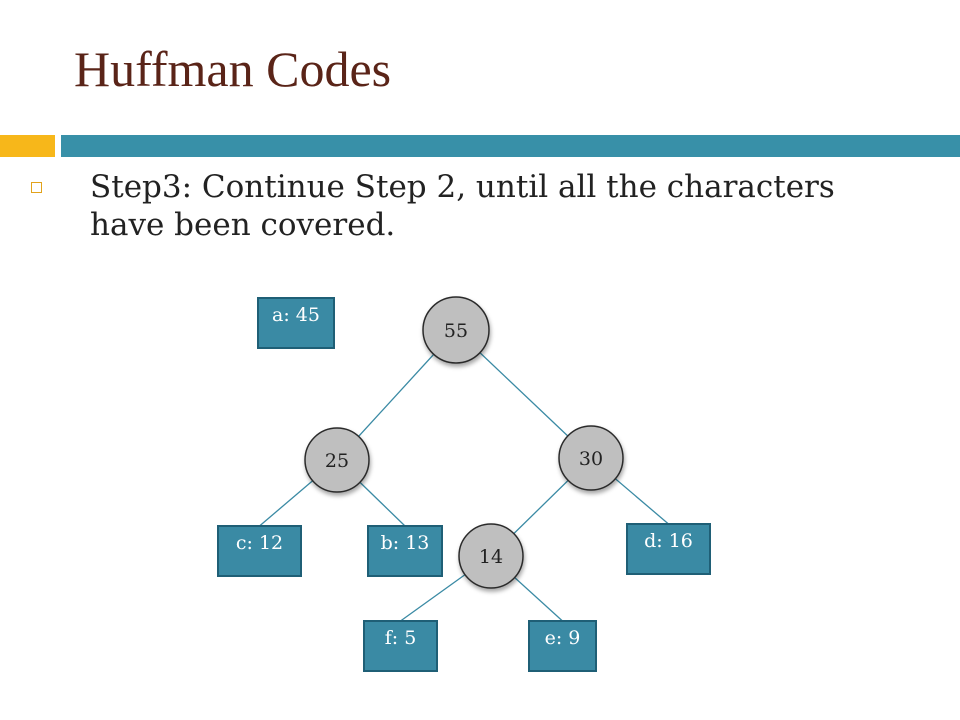  Describe the element at coordinates (259, 543) in the screenshot. I see `leaf-label-lc: c: 12` at that location.